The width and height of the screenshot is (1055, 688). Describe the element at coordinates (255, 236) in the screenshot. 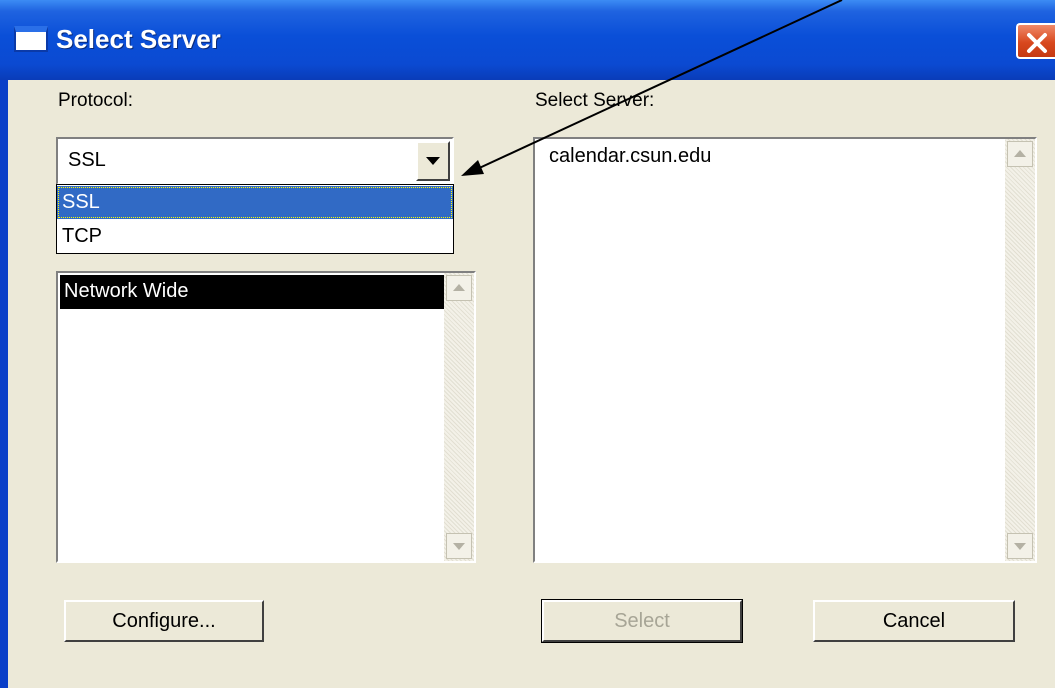

I see `protocol-option-tcp: TCP` at that location.